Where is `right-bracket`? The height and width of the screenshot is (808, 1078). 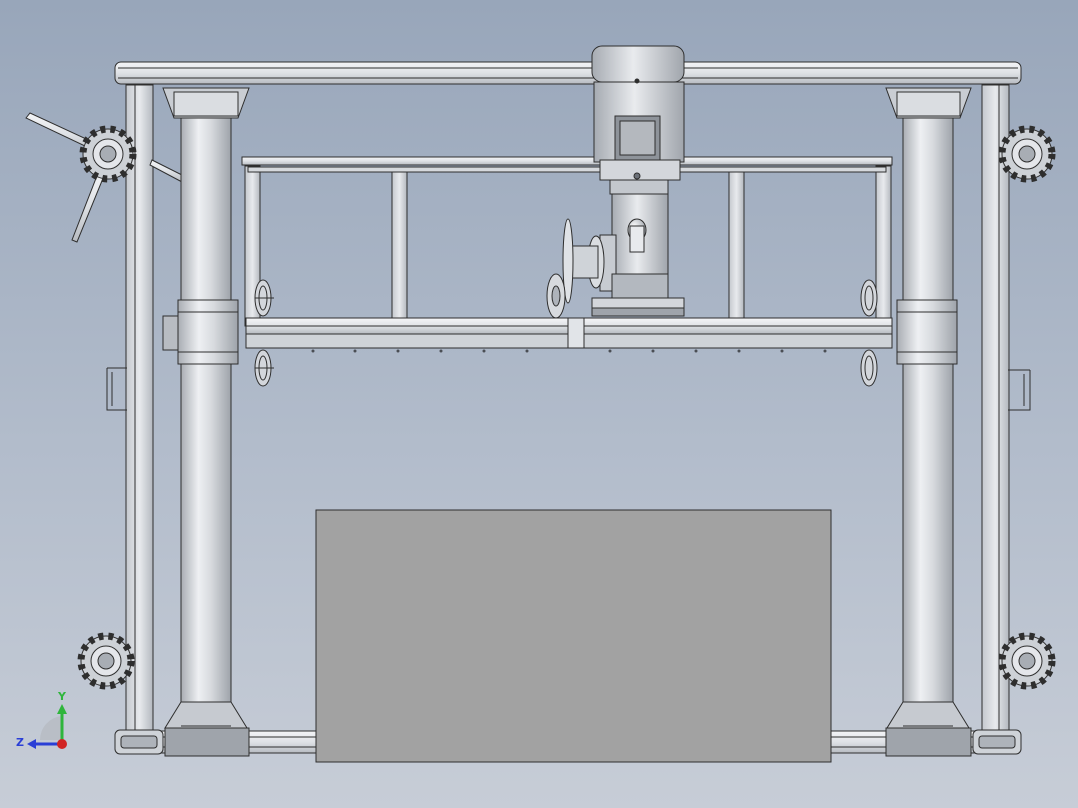
right-bracket is located at coordinates (1019, 390).